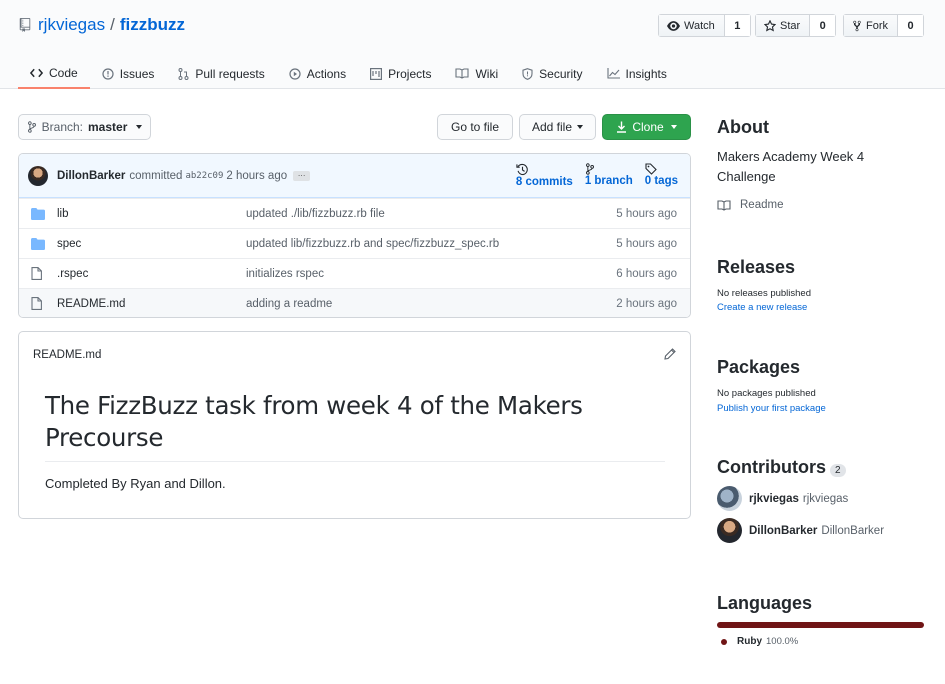 The height and width of the screenshot is (684, 945). Describe the element at coordinates (743, 127) in the screenshot. I see `about-title: About` at that location.